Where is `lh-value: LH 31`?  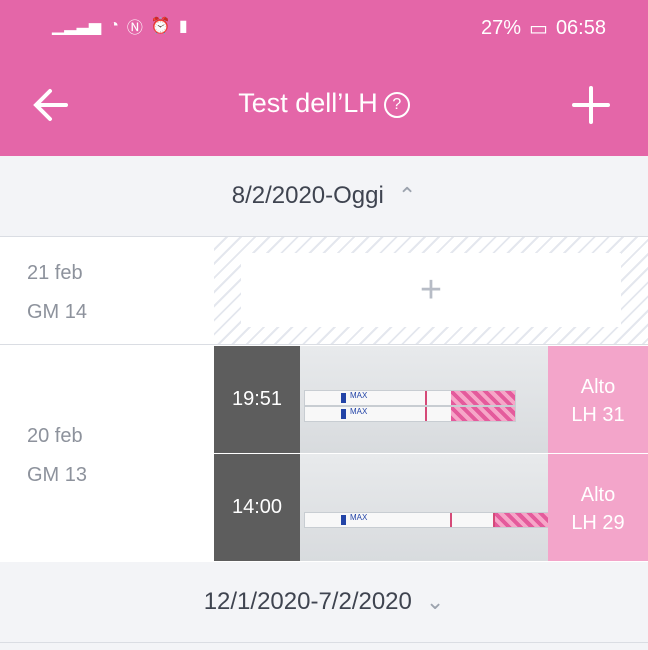
lh-value: LH 31 is located at coordinates (598, 415).